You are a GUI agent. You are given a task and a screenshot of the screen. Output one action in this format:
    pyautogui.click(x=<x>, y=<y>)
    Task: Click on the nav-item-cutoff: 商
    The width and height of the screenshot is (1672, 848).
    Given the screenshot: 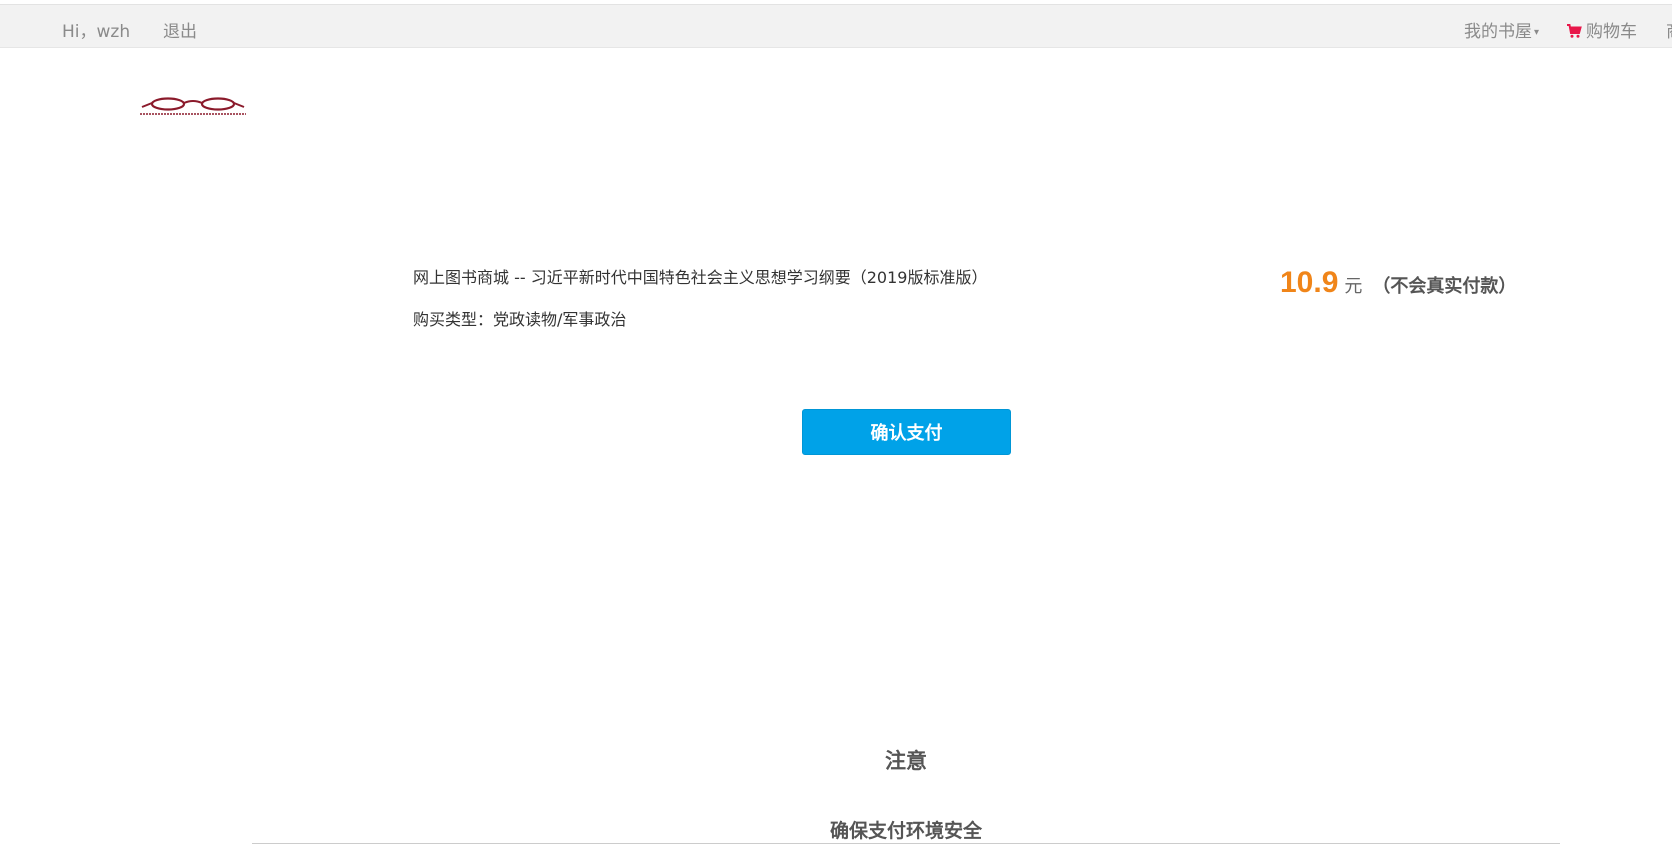 What is the action you would take?
    pyautogui.click(x=1669, y=29)
    